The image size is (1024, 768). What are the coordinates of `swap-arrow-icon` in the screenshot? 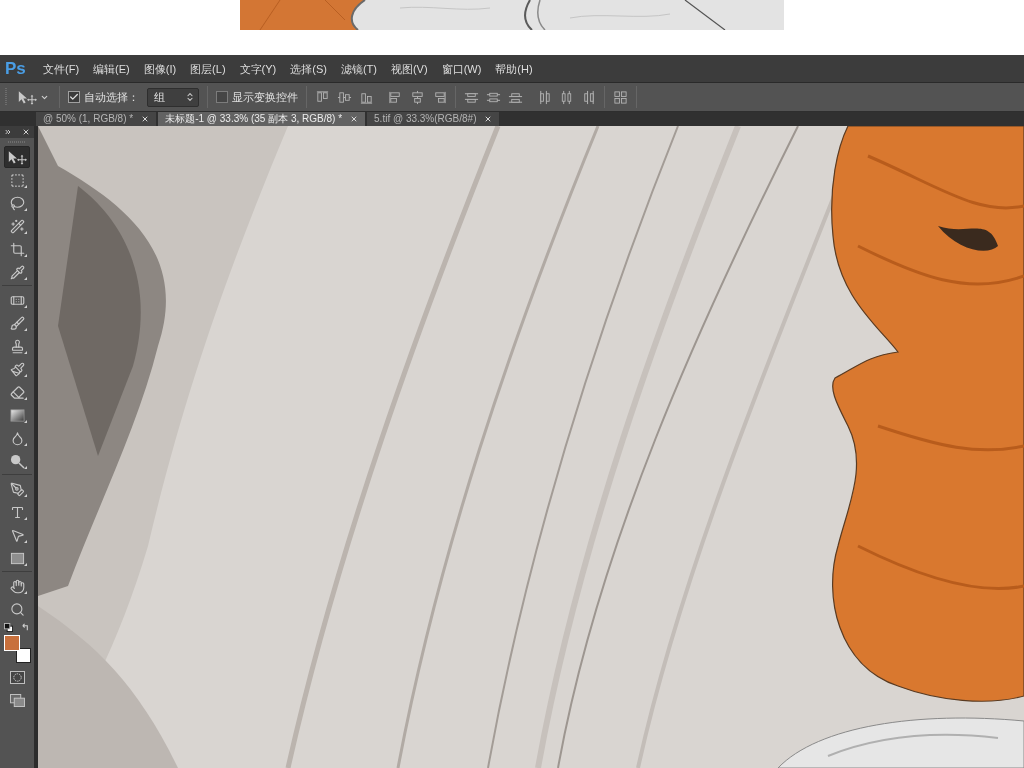 It's located at (25, 627).